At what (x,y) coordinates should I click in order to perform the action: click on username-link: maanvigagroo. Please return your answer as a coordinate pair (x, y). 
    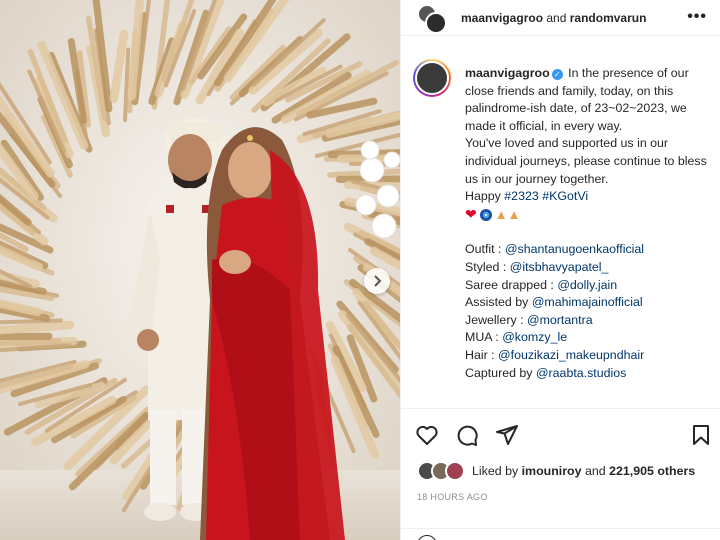
    Looking at the image, I should click on (502, 18).